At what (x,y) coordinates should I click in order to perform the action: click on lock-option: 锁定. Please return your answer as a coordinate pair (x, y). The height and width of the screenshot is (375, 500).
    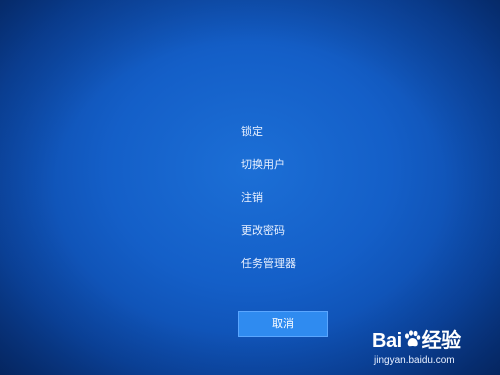
    Looking at the image, I should click on (301, 132).